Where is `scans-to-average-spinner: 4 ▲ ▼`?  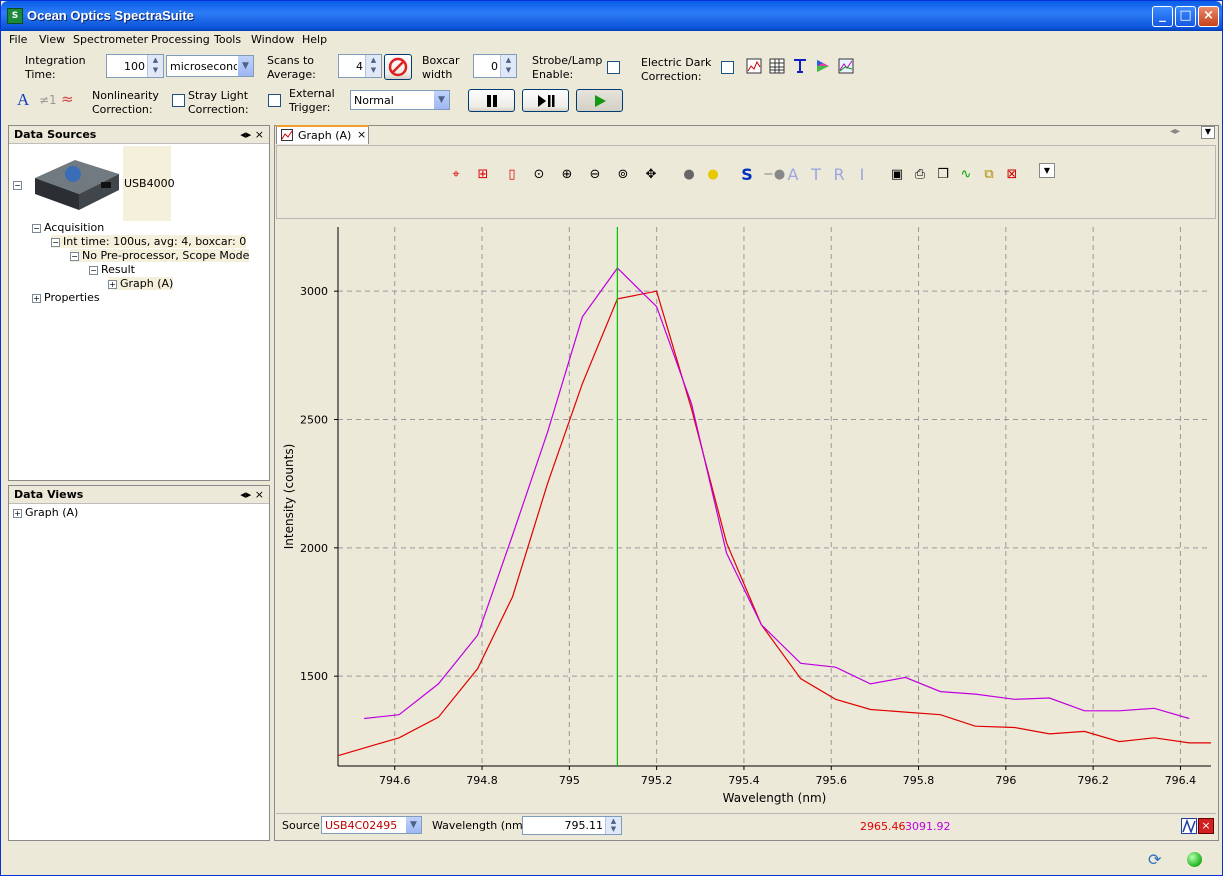
scans-to-average-spinner: 4 ▲ ▼ is located at coordinates (360, 66).